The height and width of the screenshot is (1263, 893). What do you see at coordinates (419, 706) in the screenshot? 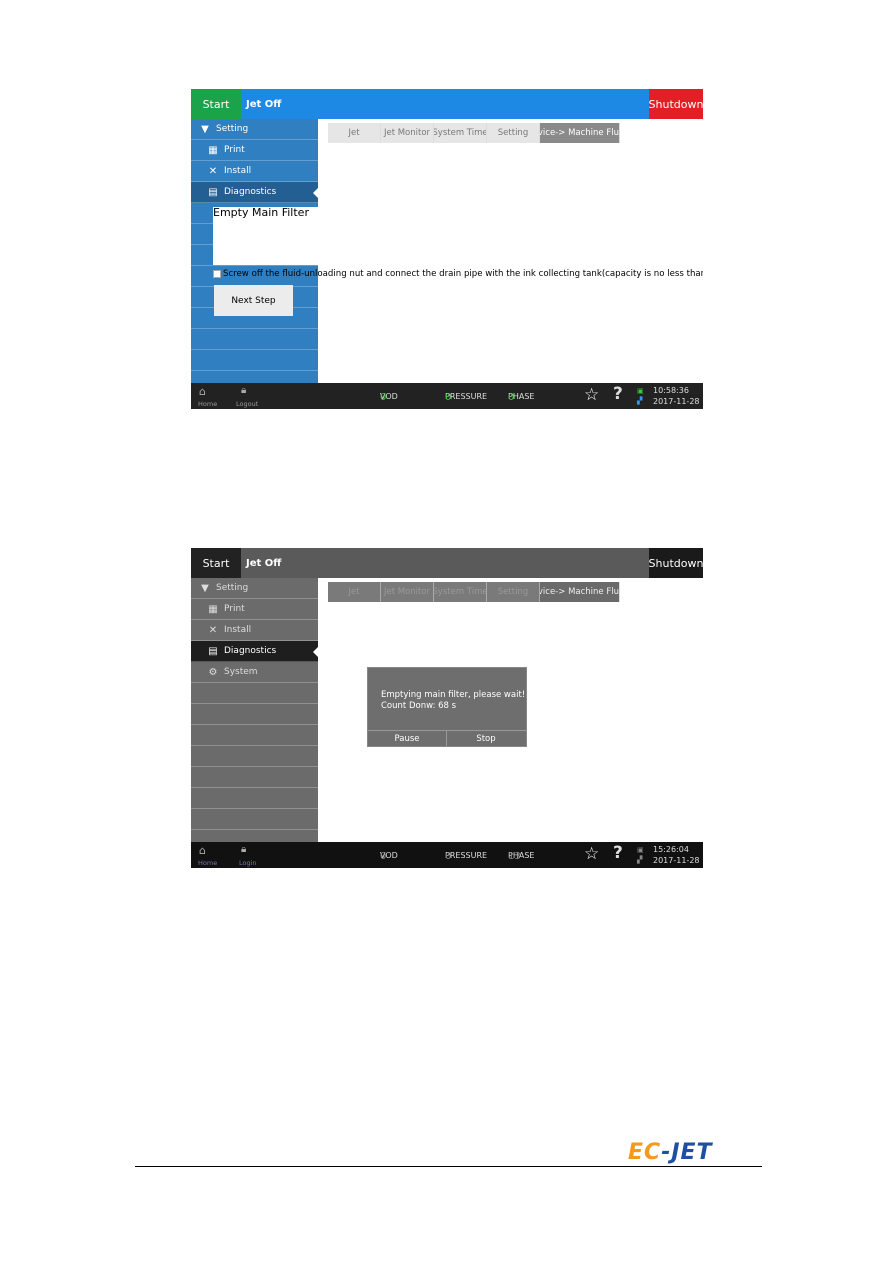
I see `countdown-text: Count Donw: 68 s` at bounding box center [419, 706].